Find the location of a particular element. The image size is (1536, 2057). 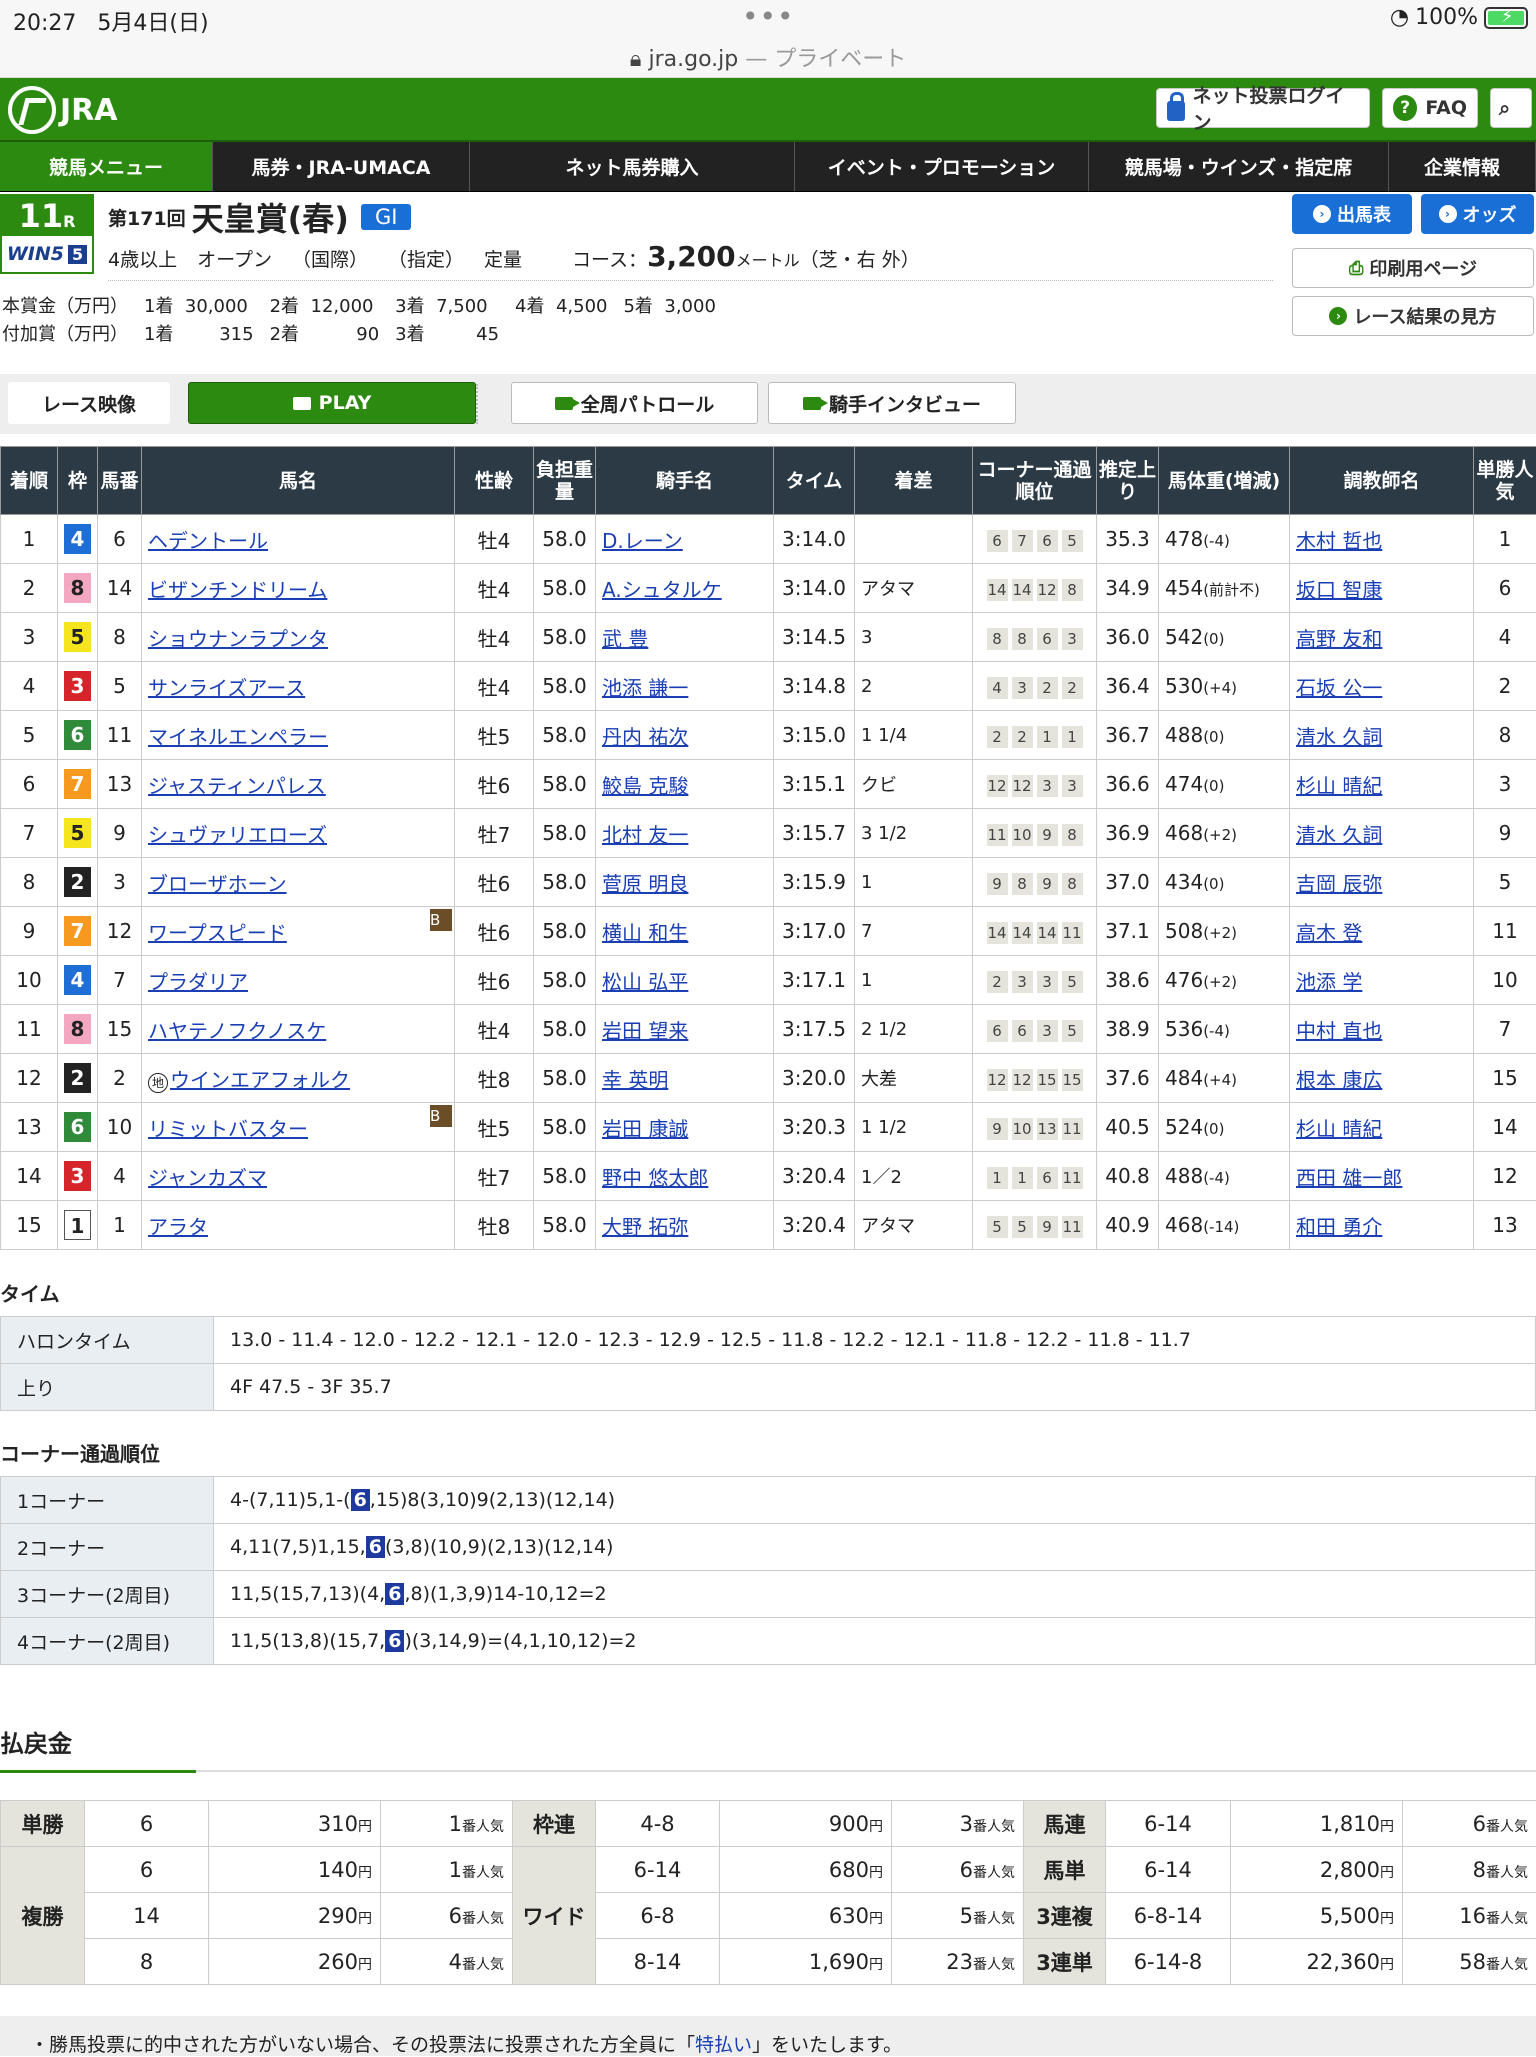

popularity-cell: 9 is located at coordinates (1505, 833).